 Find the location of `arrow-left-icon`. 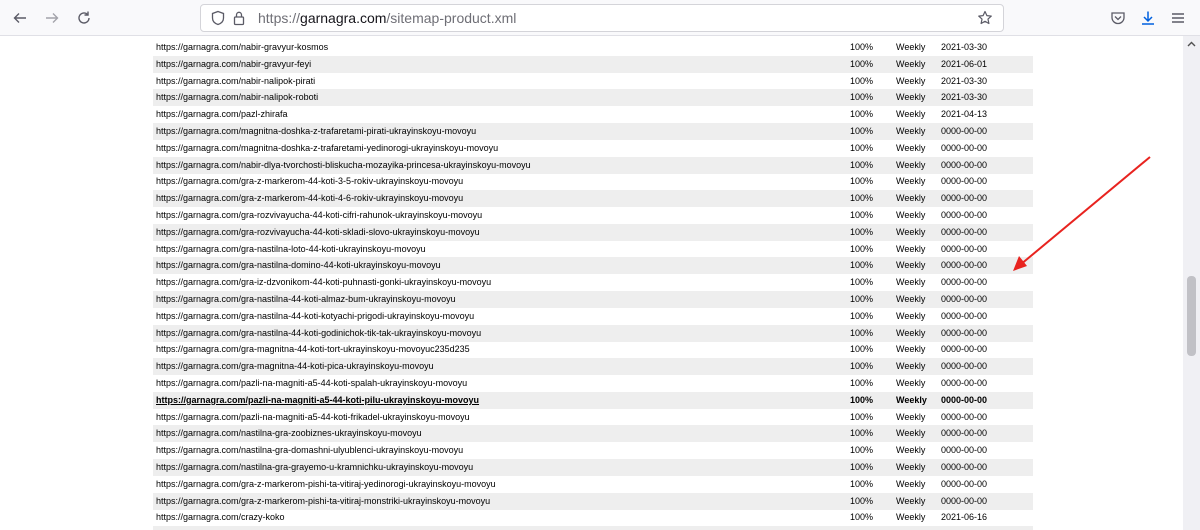

arrow-left-icon is located at coordinates (19, 18).